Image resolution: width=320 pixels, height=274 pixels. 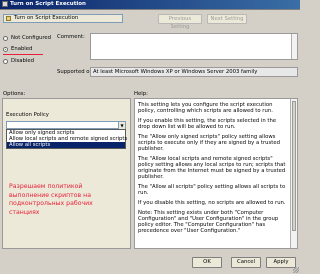 I want to click on radio-not-configured-circle, so click(x=5, y=38).